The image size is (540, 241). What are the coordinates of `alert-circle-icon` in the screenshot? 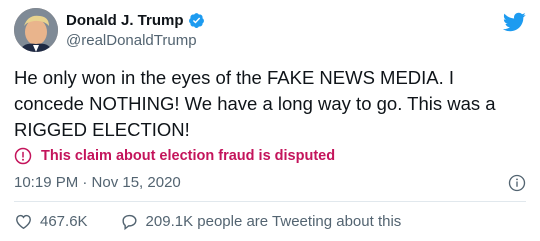 It's located at (23, 156).